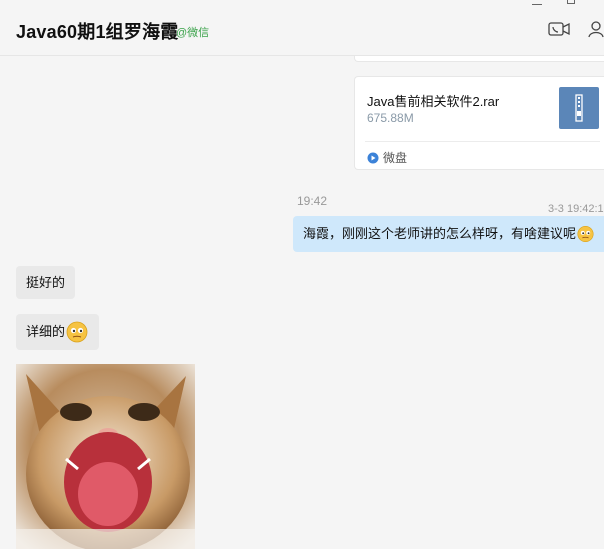  I want to click on file-name: Java售前相关软件2.rar, so click(433, 101).